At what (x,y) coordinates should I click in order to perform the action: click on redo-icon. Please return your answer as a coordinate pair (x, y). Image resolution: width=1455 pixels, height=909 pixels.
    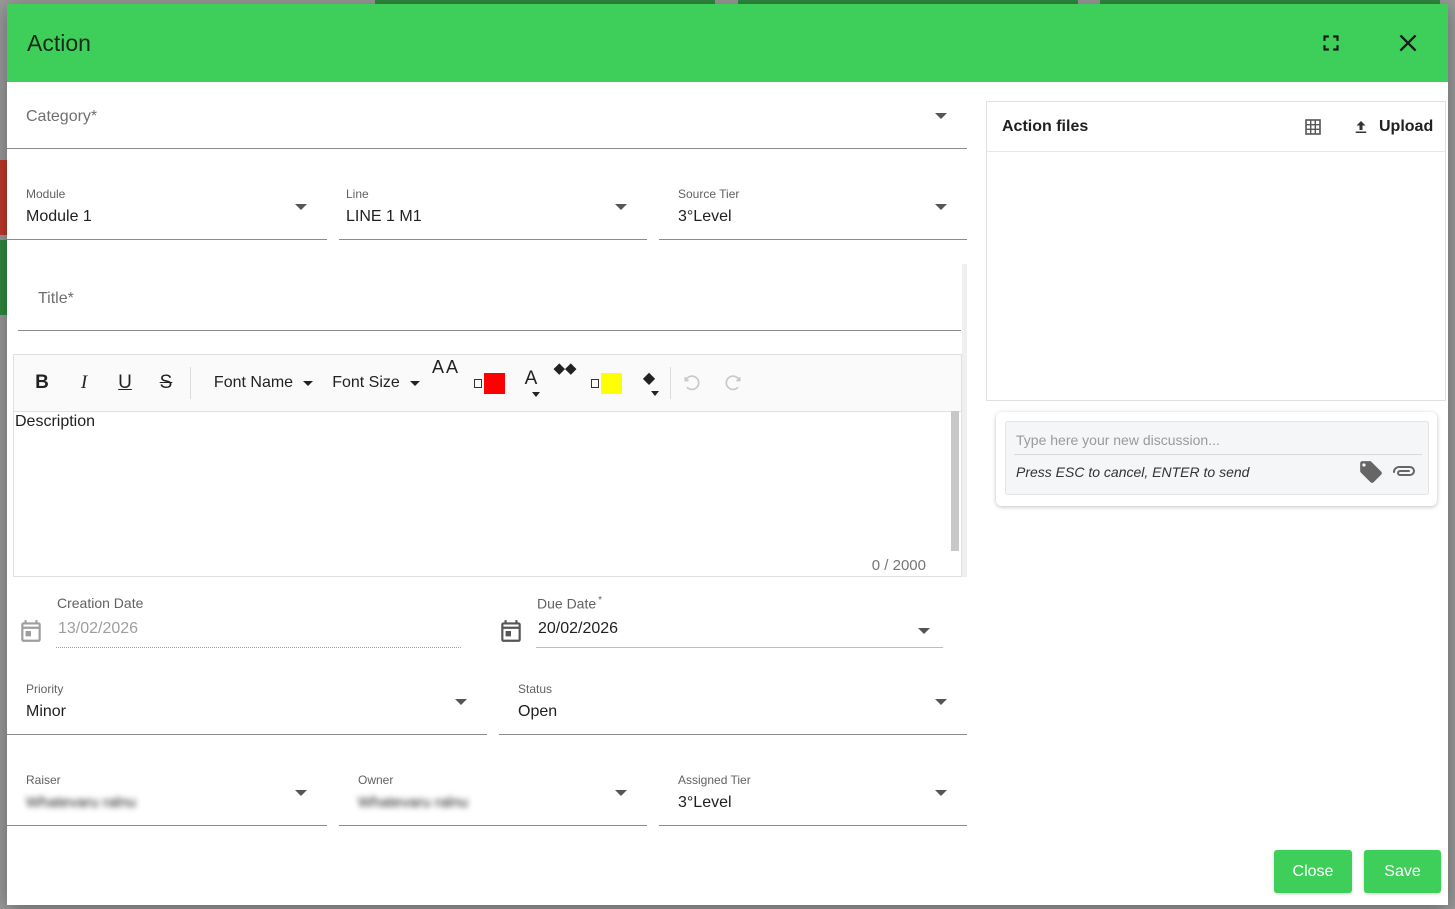
    Looking at the image, I should click on (733, 383).